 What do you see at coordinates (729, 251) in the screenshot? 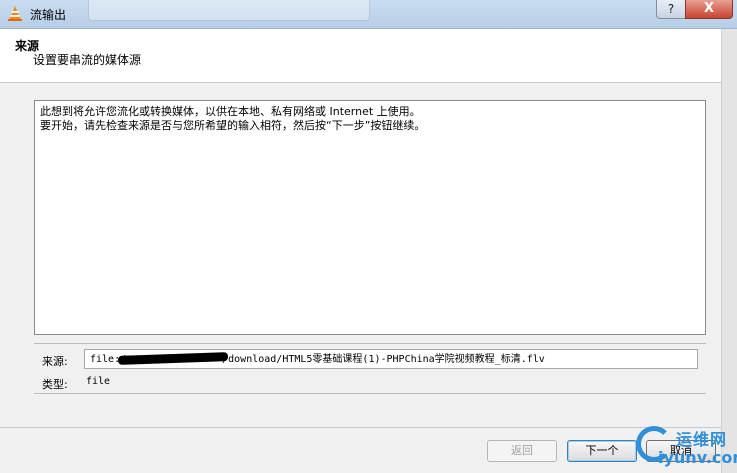
I see `background-window-edge` at bounding box center [729, 251].